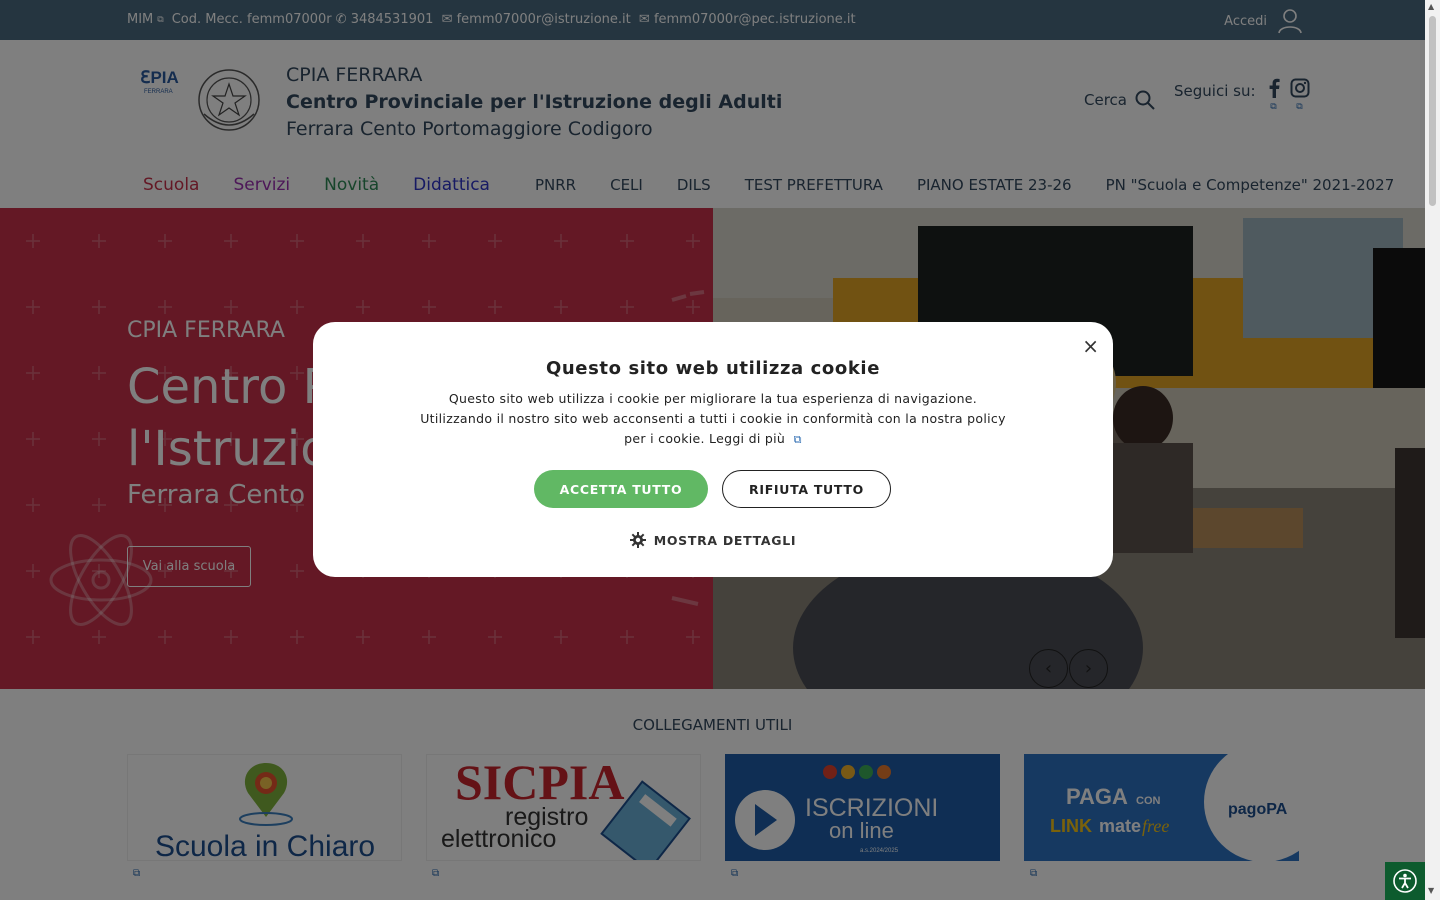 Image resolution: width=1440 pixels, height=900 pixels. I want to click on read-more-external-link-icon: ⧉, so click(798, 439).